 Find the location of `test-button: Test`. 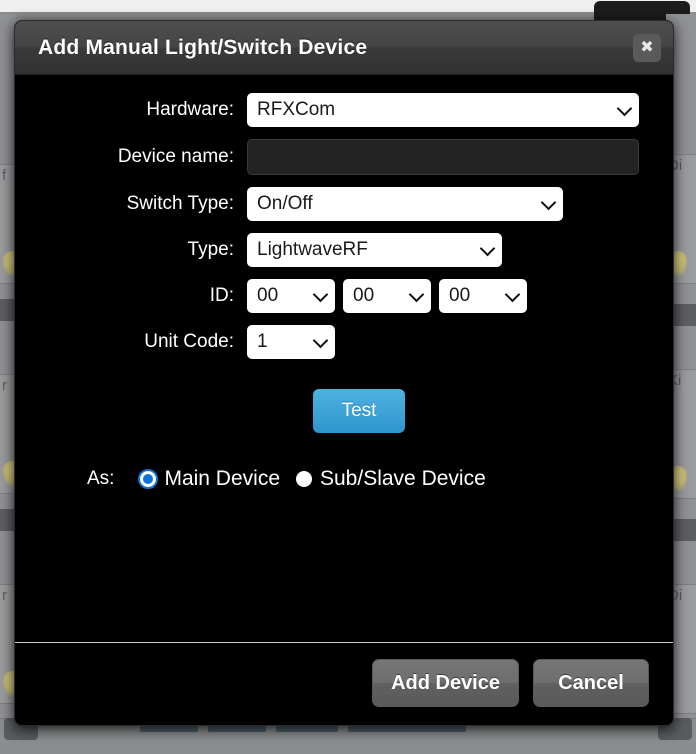

test-button: Test is located at coordinates (359, 411).